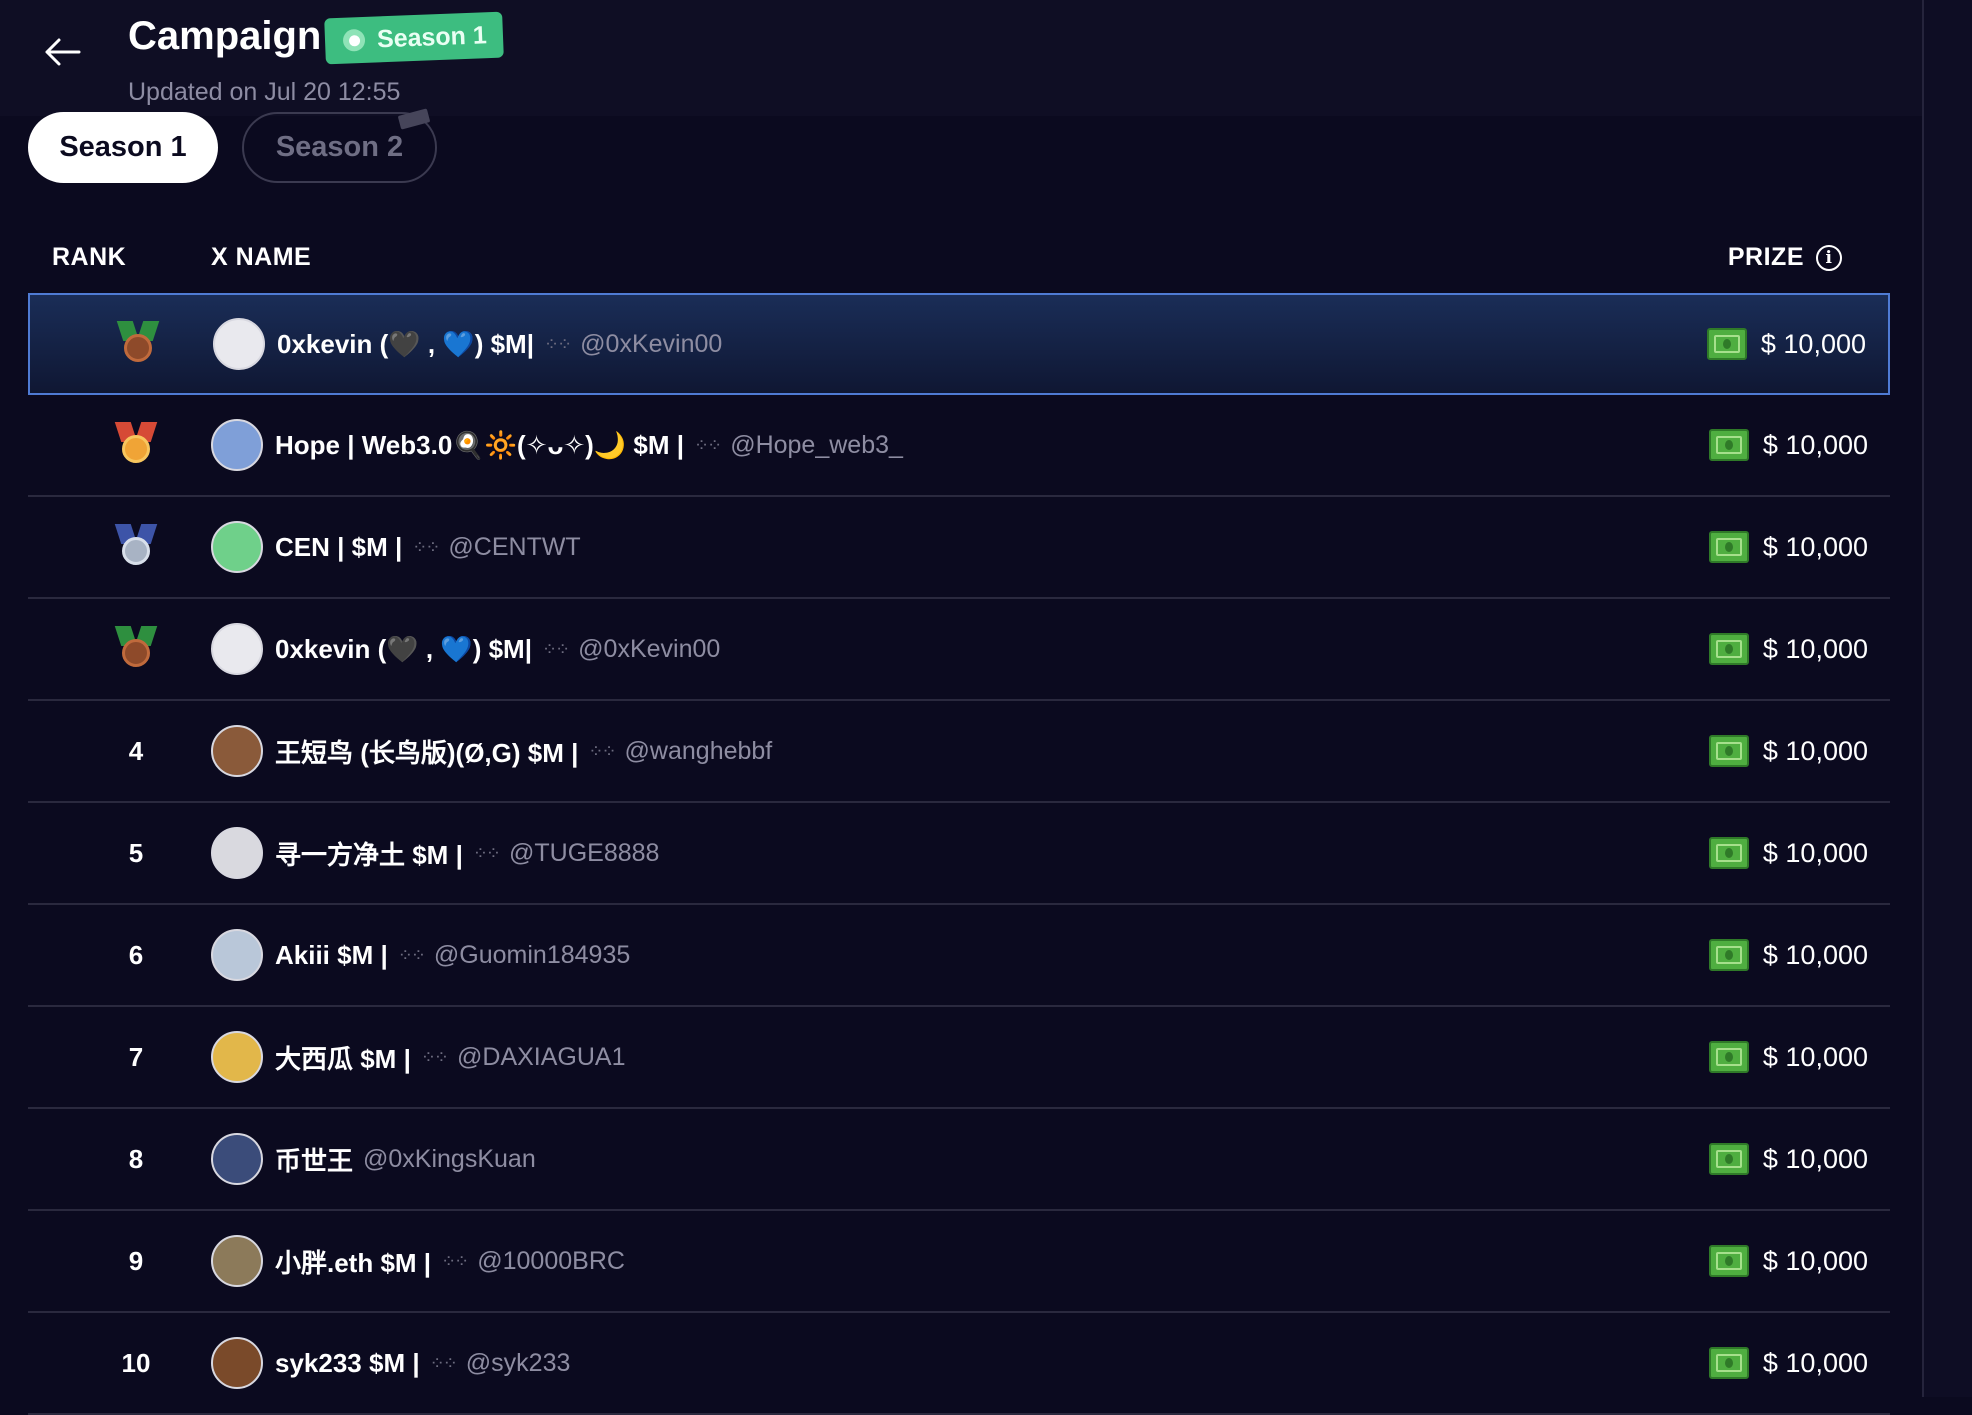  I want to click on user-display-name: Akiii $M |, so click(331, 955).